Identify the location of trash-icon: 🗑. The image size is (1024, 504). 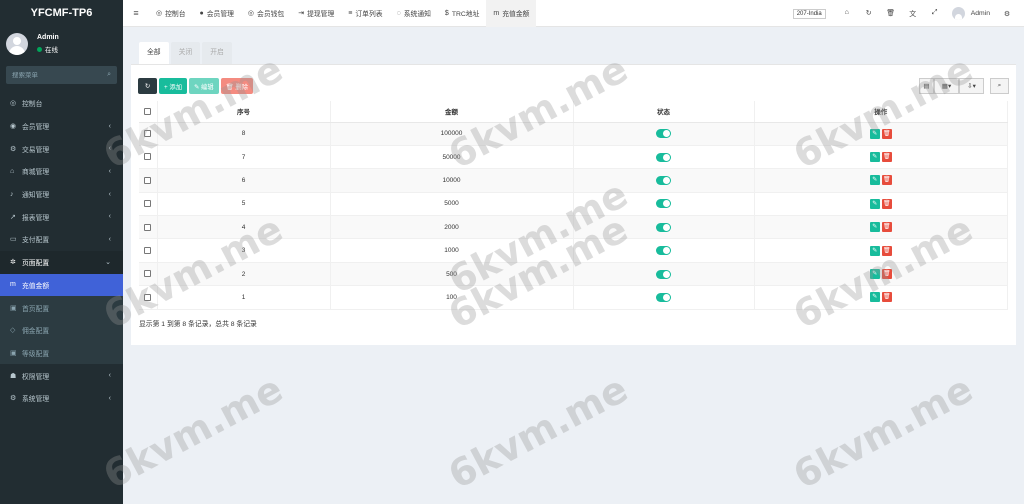
(891, 14).